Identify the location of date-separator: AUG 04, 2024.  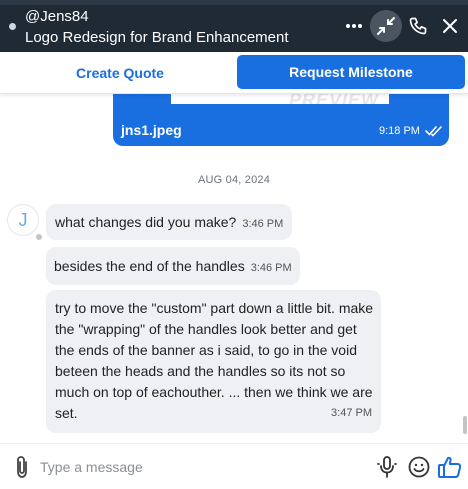
(234, 180).